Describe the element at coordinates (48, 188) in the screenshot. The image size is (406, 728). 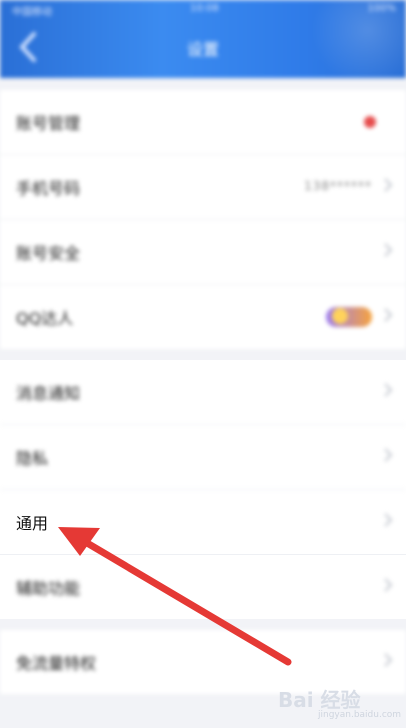
I see `row-label: 手机号码` at that location.